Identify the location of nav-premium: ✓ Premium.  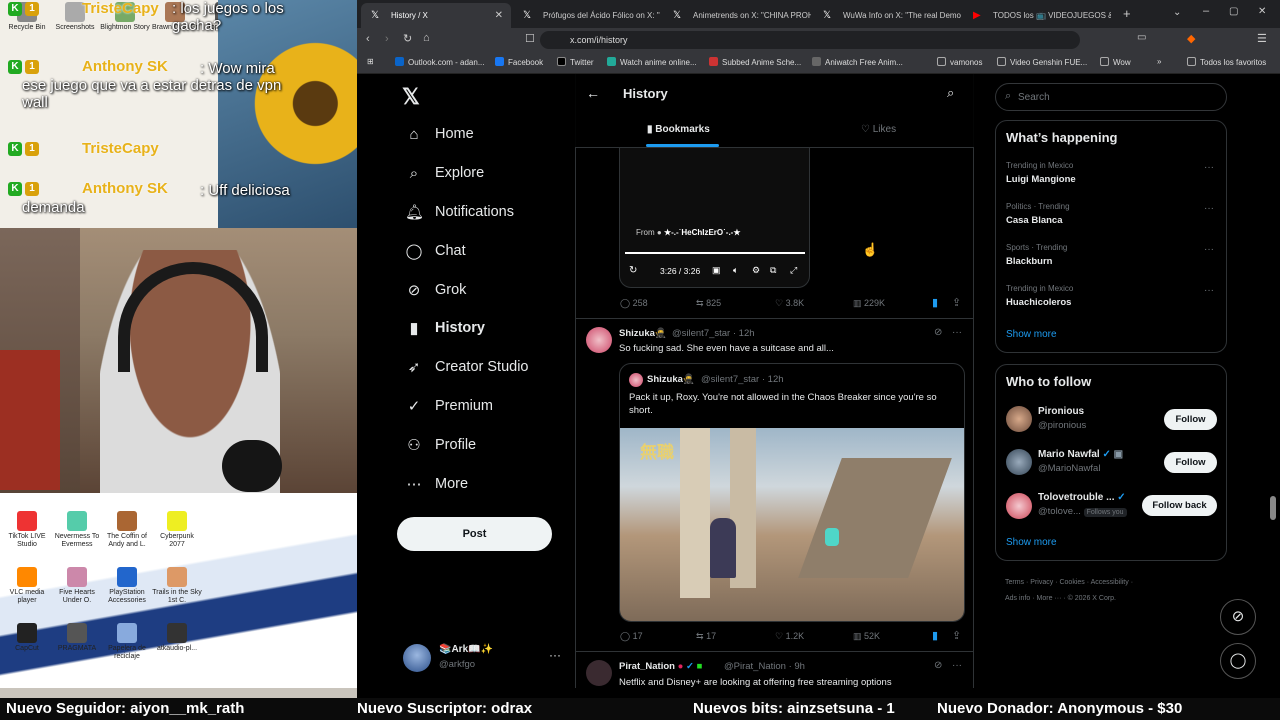
(449, 406).